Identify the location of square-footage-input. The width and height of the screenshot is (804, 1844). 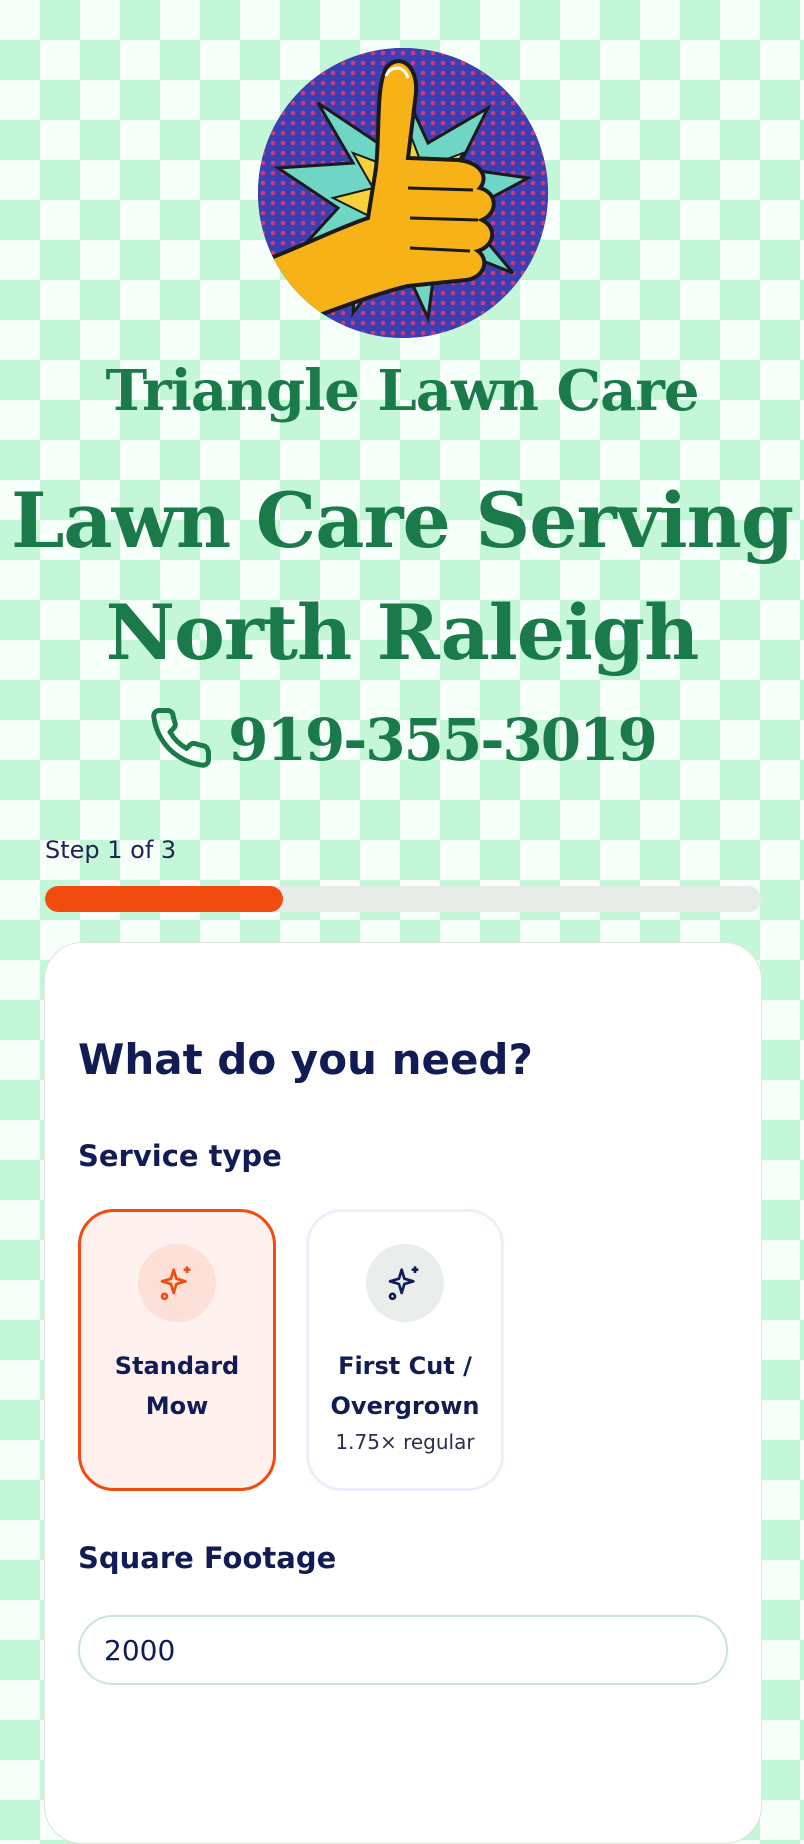
(403, 1650).